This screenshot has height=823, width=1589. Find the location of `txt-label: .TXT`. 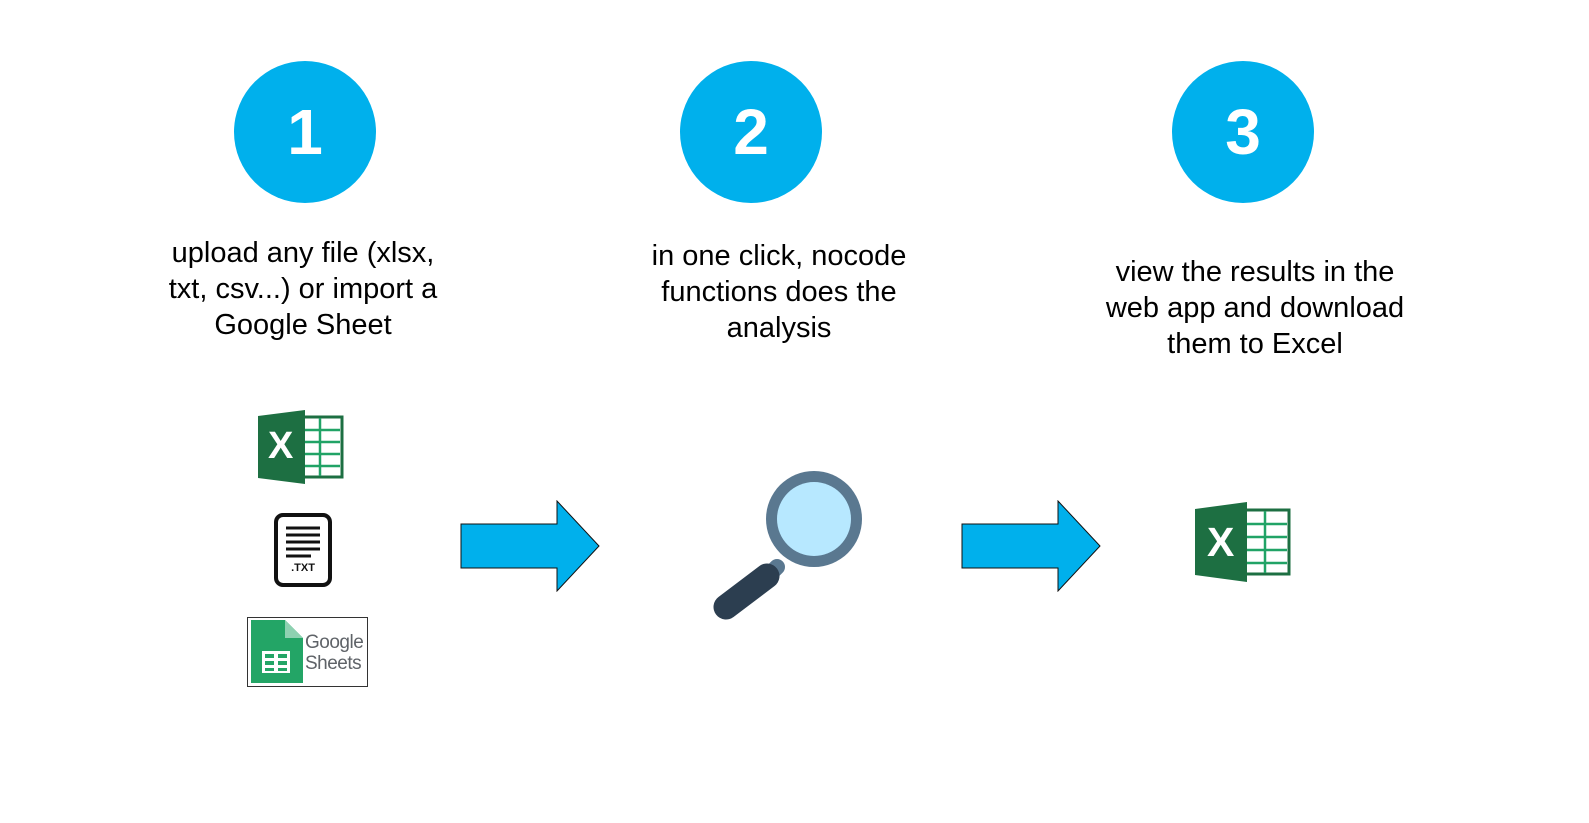

txt-label: .TXT is located at coordinates (303, 568).